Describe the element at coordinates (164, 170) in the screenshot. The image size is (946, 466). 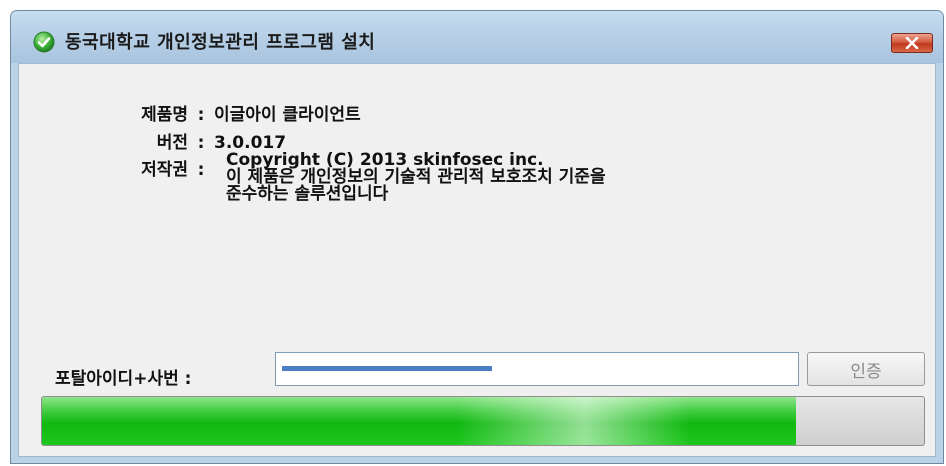
I see `copyright-label: 저작권` at that location.